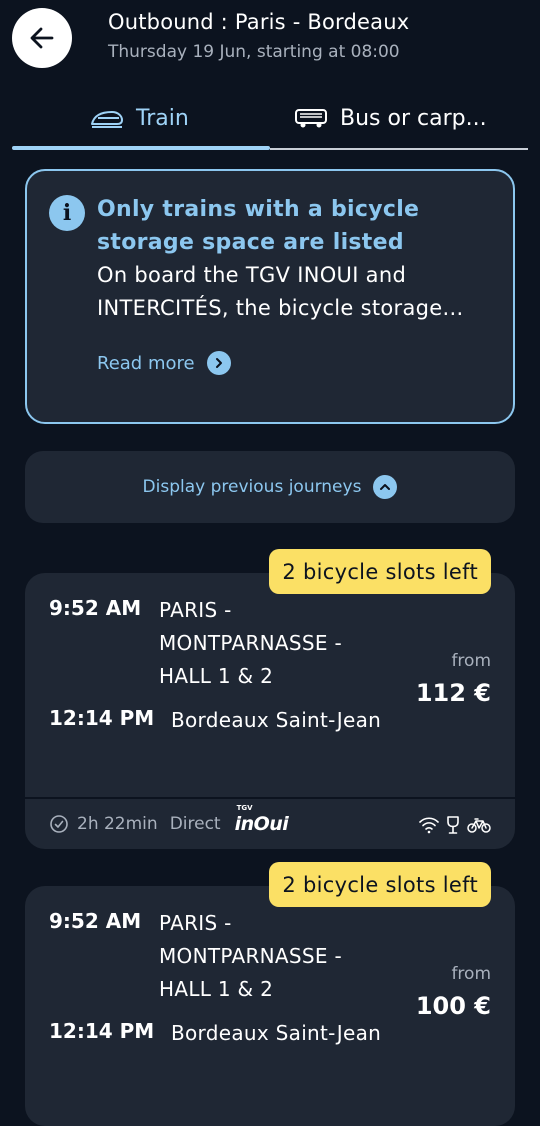 This screenshot has height=1126, width=540. Describe the element at coordinates (59, 824) in the screenshot. I see `clock-icon` at that location.